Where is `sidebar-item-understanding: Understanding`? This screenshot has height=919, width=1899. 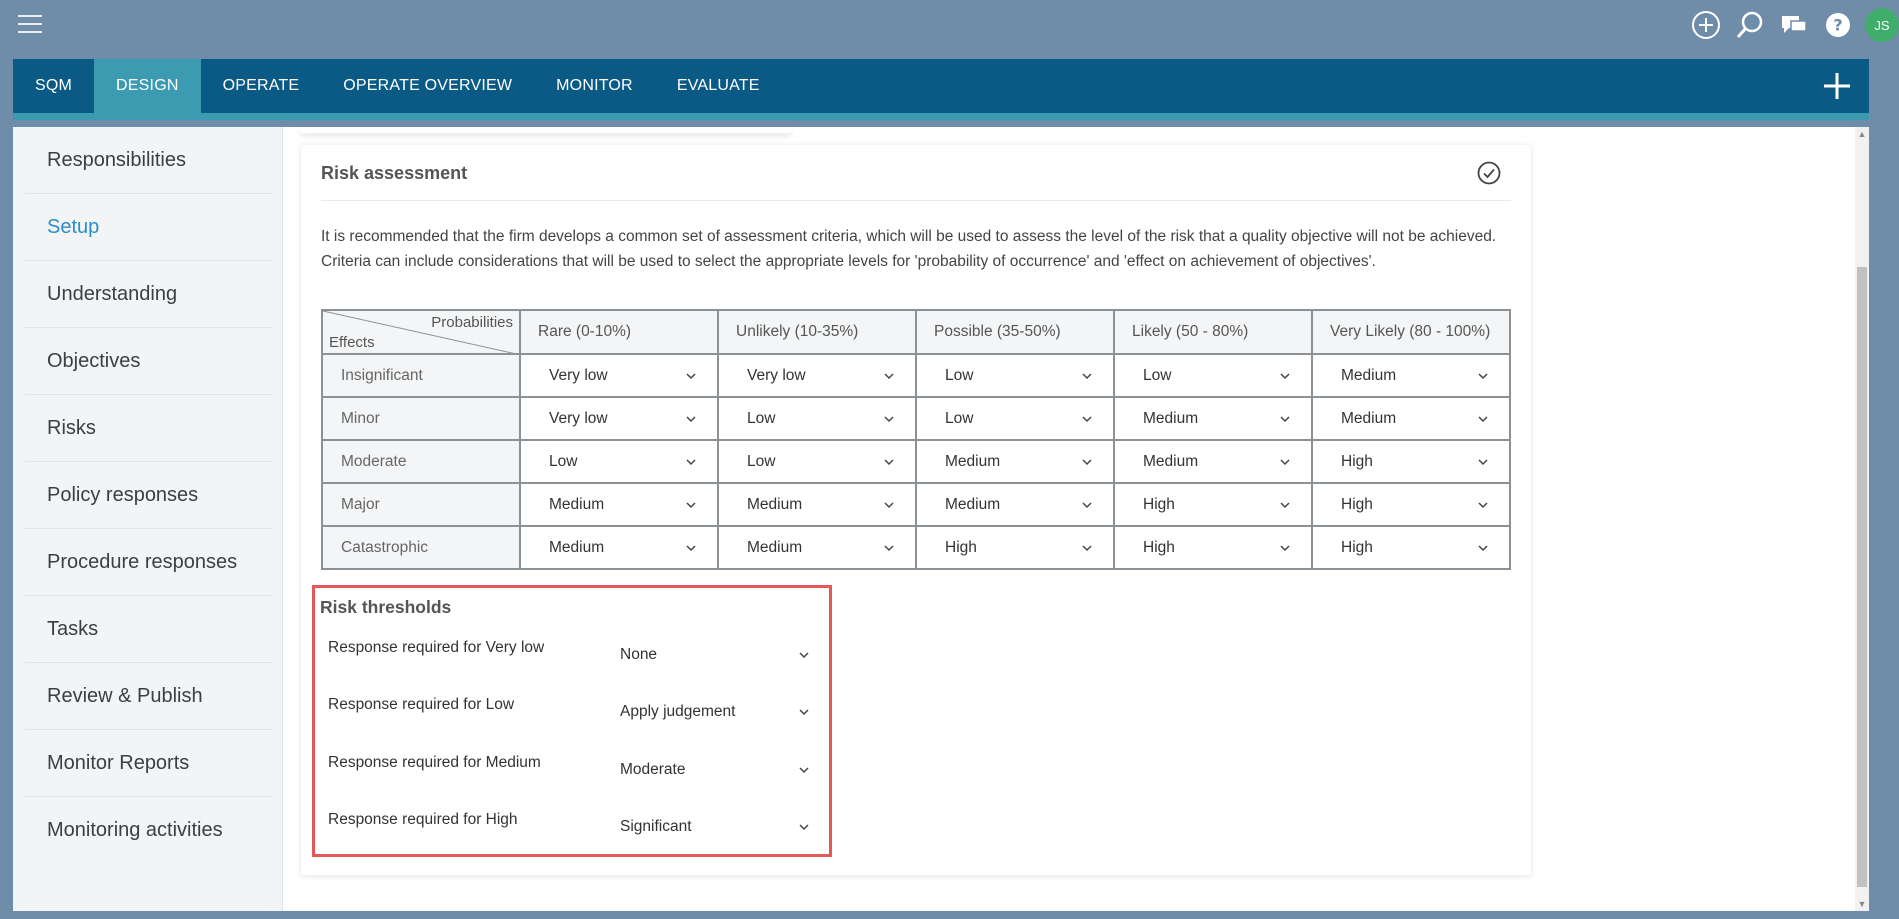
sidebar-item-understanding: Understanding is located at coordinates (149, 294).